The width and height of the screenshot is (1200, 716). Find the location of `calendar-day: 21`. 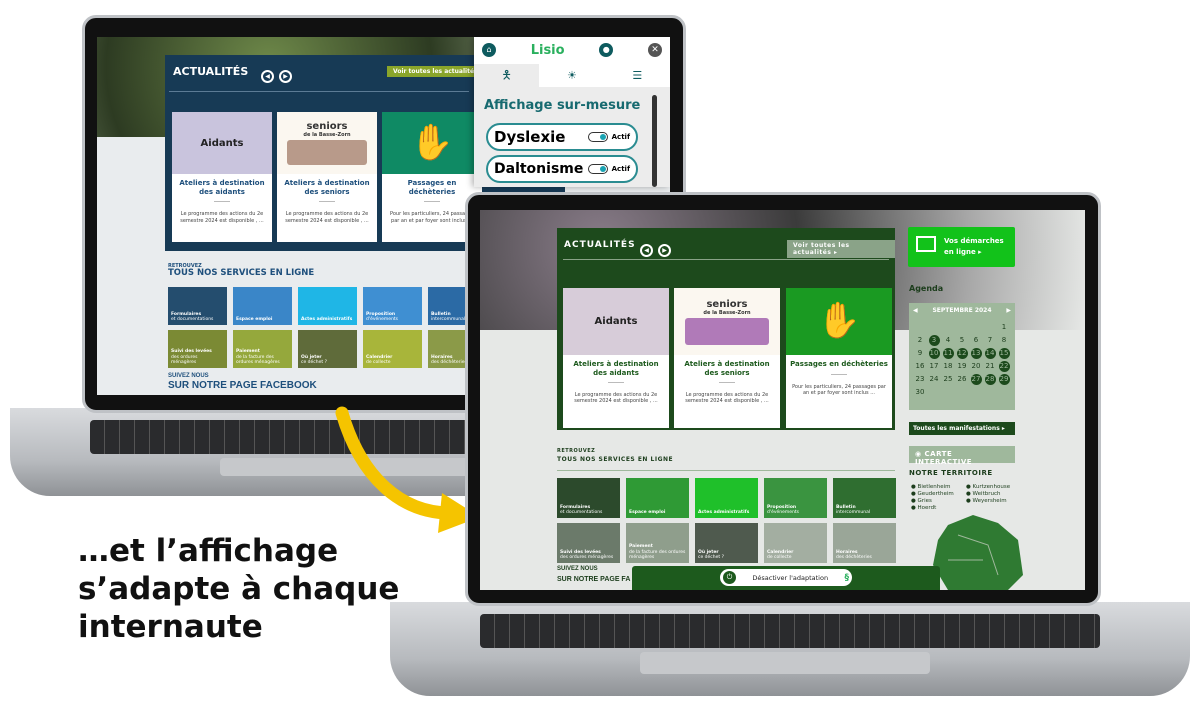

calendar-day: 21 is located at coordinates (990, 366).